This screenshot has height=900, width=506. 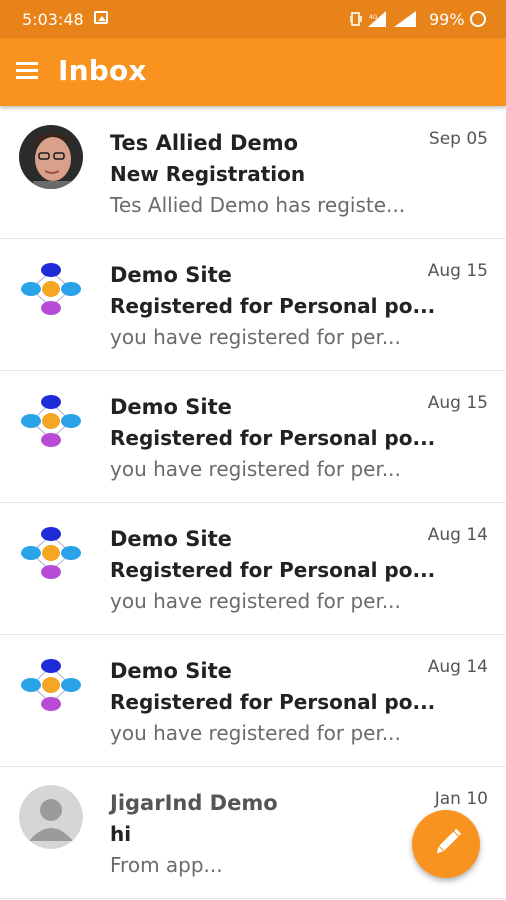 I want to click on message-subject: New Registration, so click(x=208, y=174).